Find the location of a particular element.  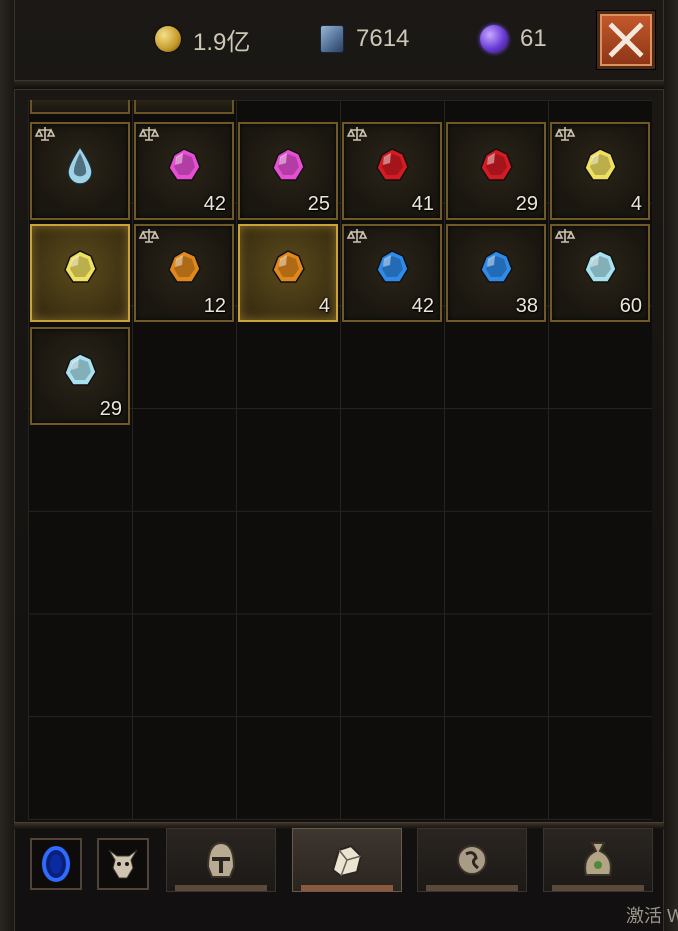

scroll-amount: 7614 is located at coordinates (383, 38).